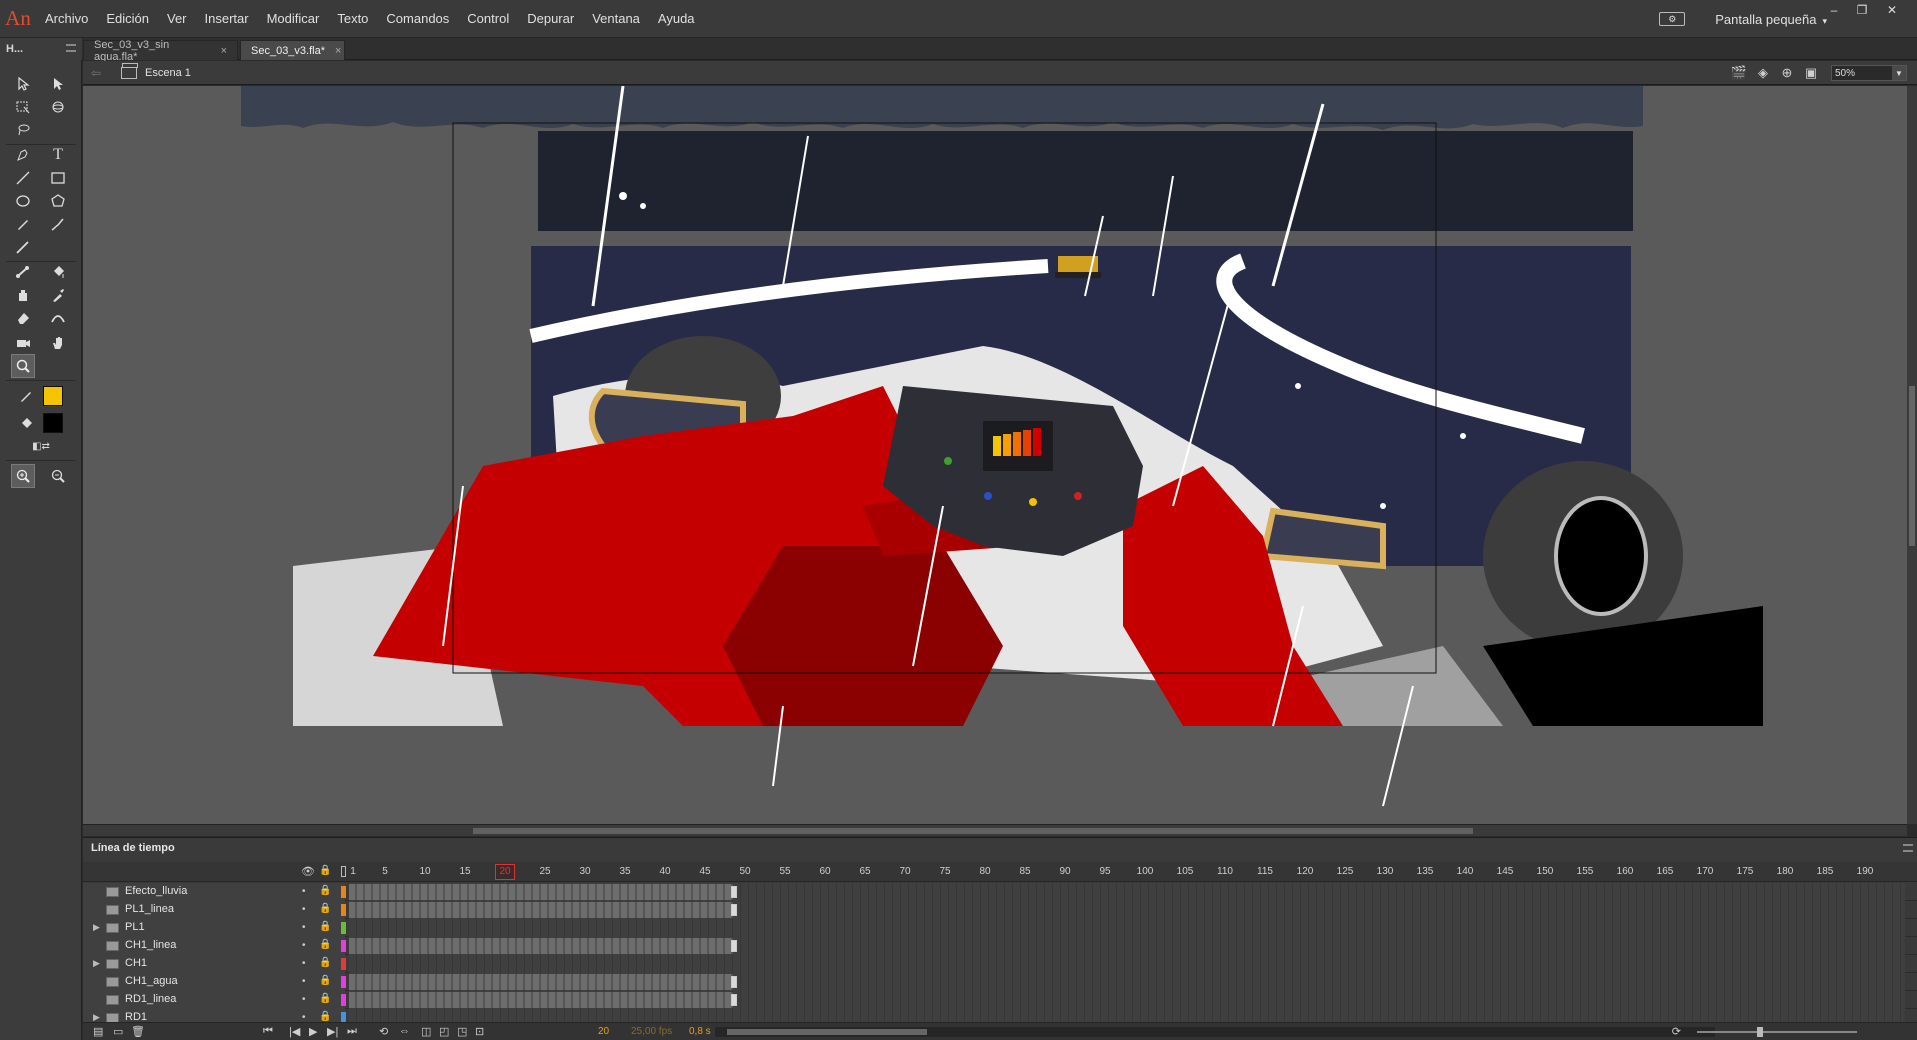  I want to click on zoom-icon, so click(23, 366).